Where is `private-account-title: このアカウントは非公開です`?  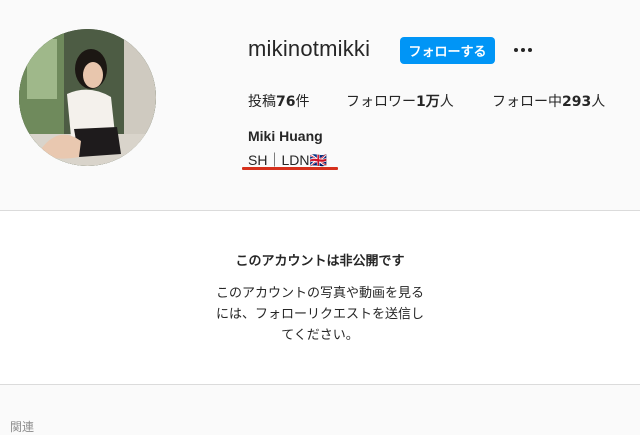 private-account-title: このアカウントは非公開です is located at coordinates (320, 261).